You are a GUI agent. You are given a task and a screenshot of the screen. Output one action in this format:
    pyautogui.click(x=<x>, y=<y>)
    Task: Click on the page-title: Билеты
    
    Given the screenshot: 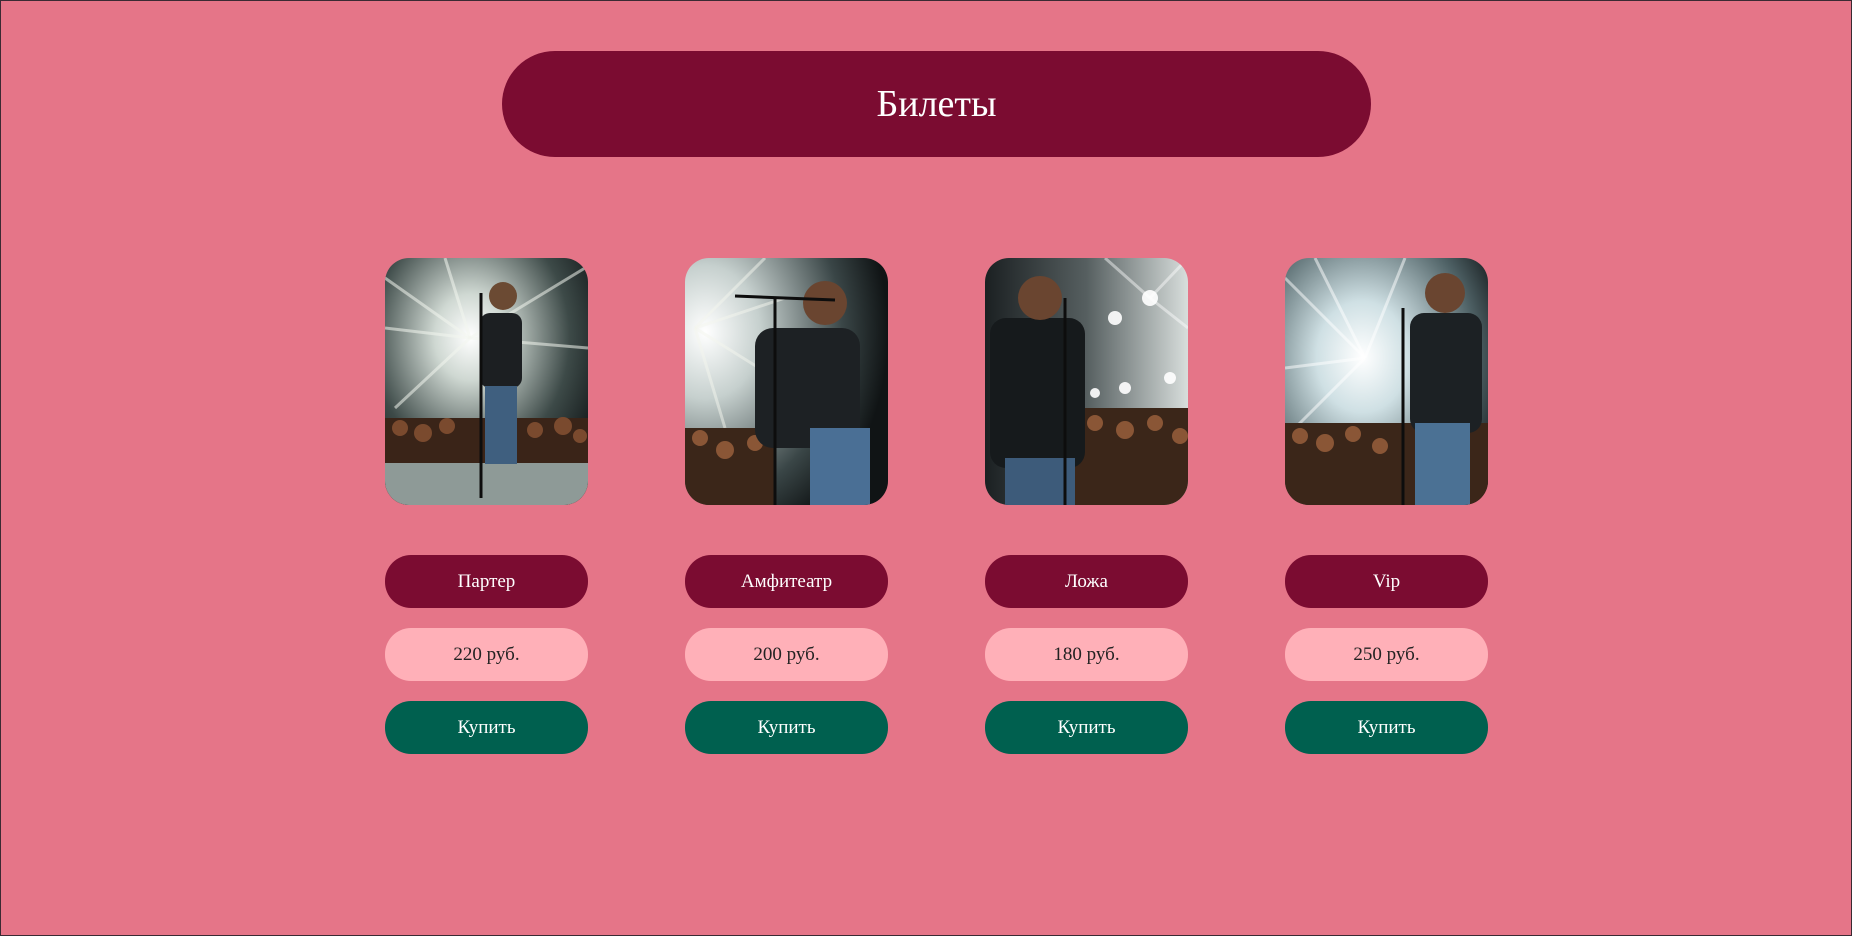 What is the action you would take?
    pyautogui.click(x=936, y=104)
    